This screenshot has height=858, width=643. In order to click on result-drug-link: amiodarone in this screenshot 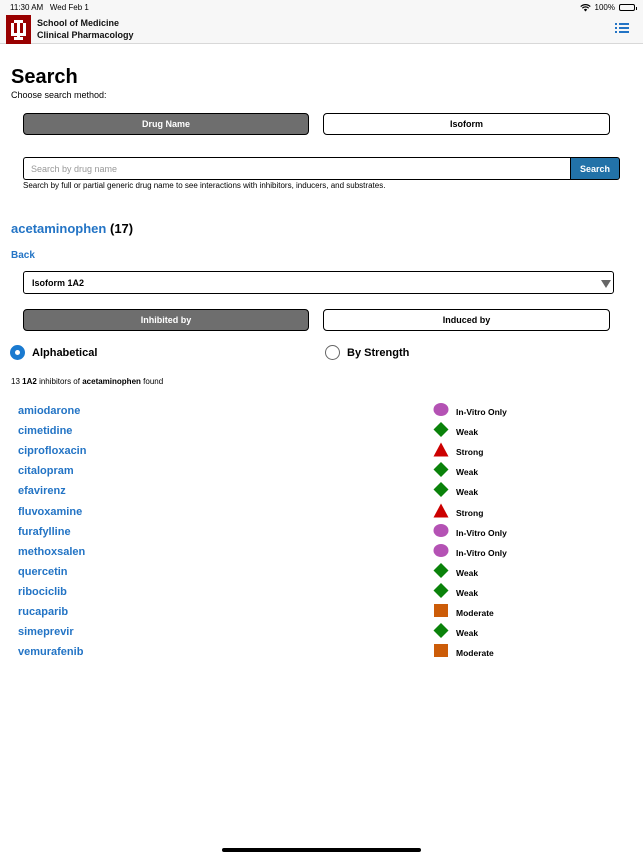, I will do `click(49, 411)`.